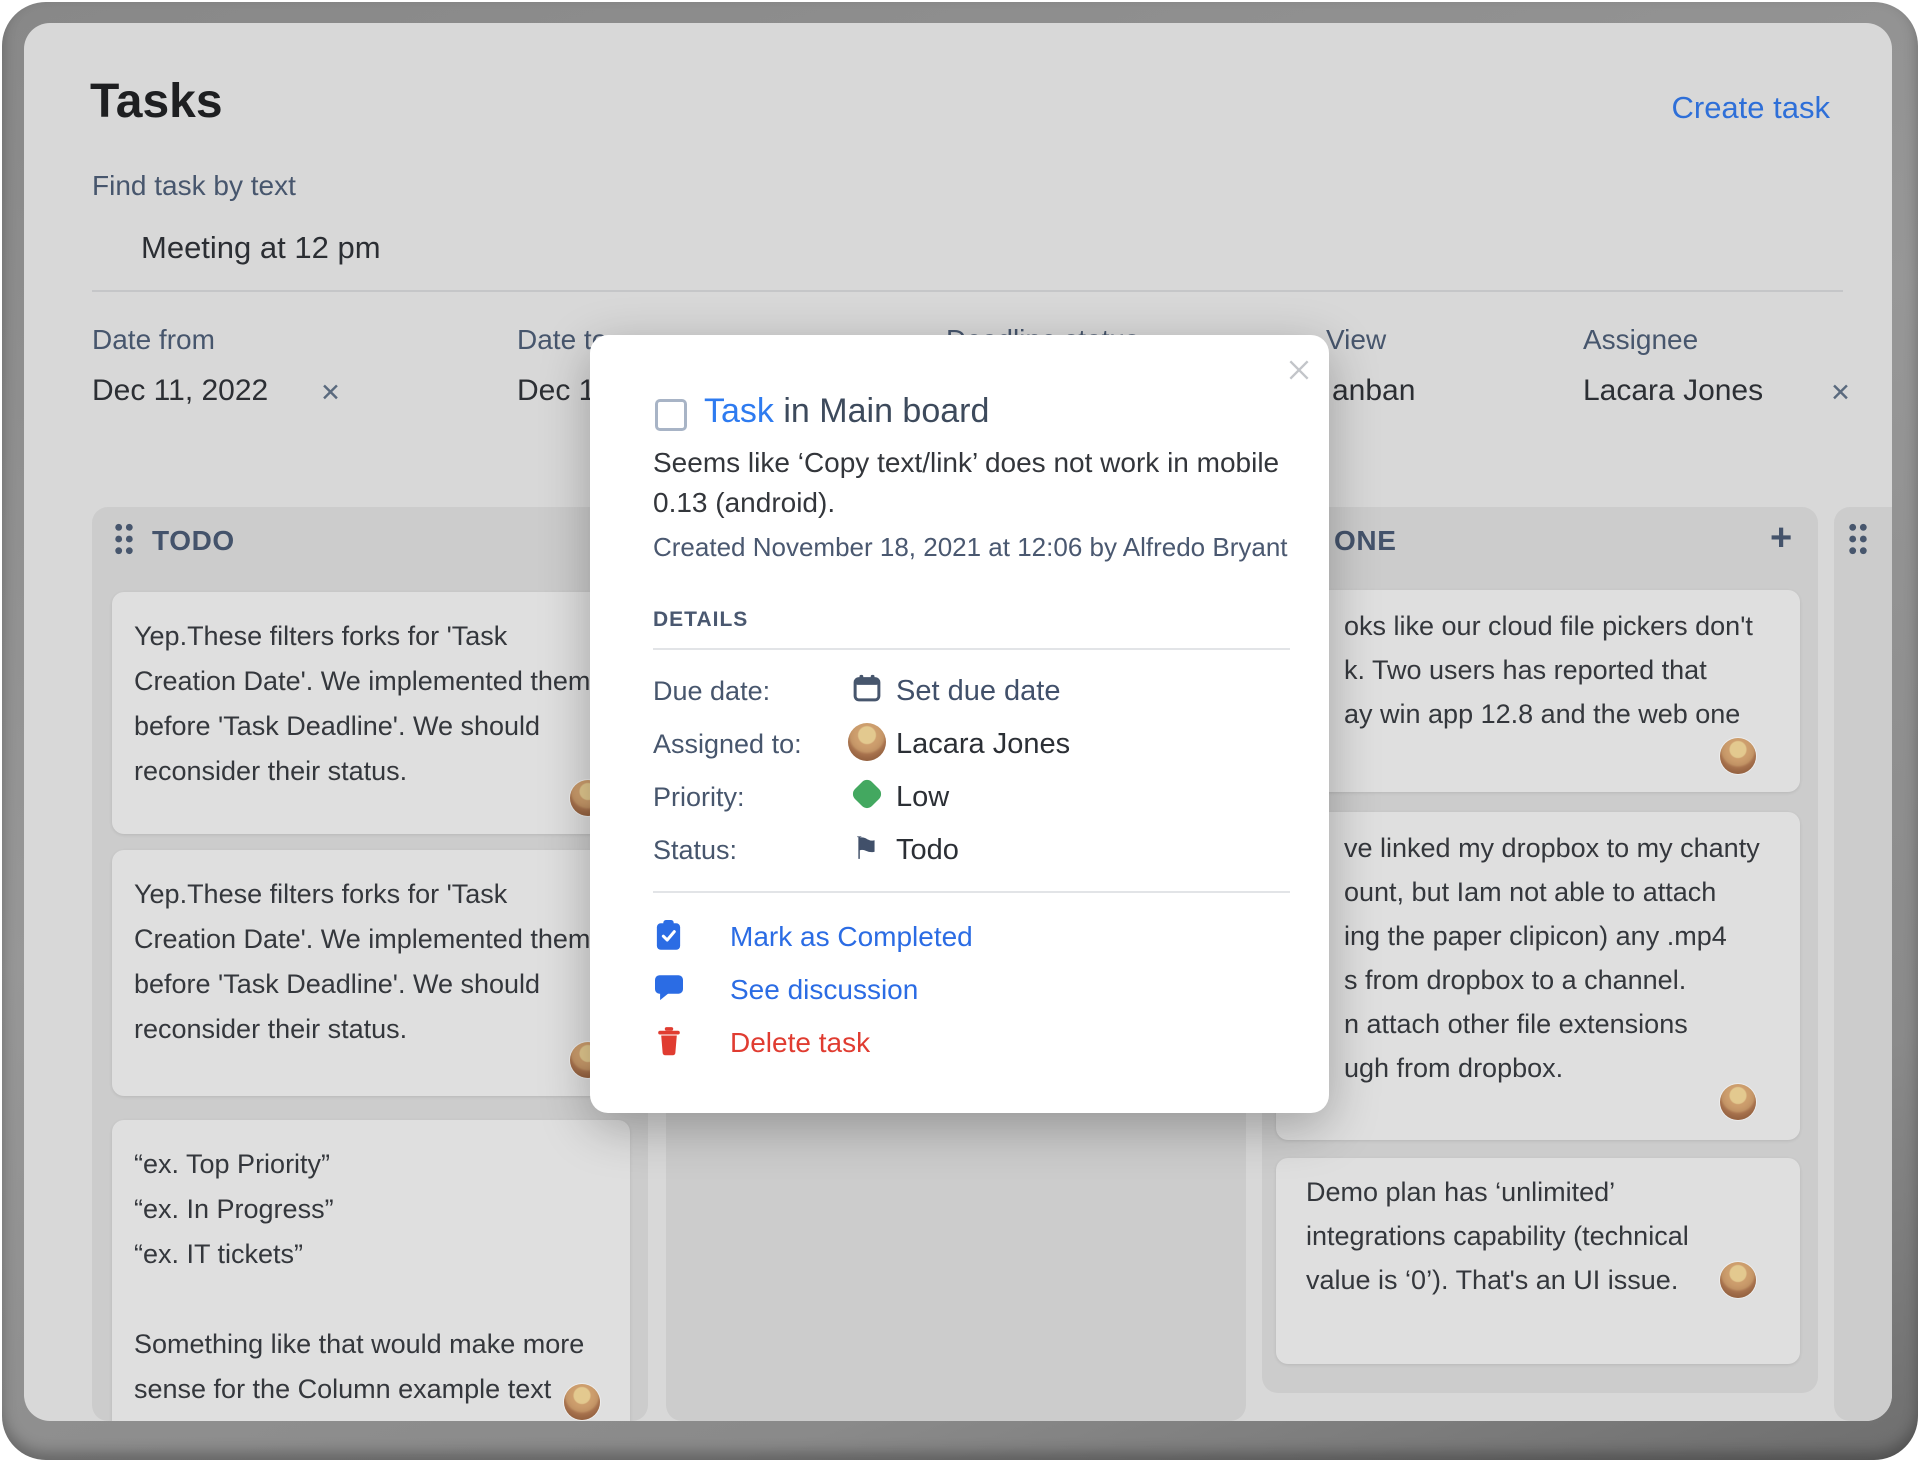 The width and height of the screenshot is (1920, 1462). Describe the element at coordinates (1356, 339) in the screenshot. I see `filter-view-label: View` at that location.